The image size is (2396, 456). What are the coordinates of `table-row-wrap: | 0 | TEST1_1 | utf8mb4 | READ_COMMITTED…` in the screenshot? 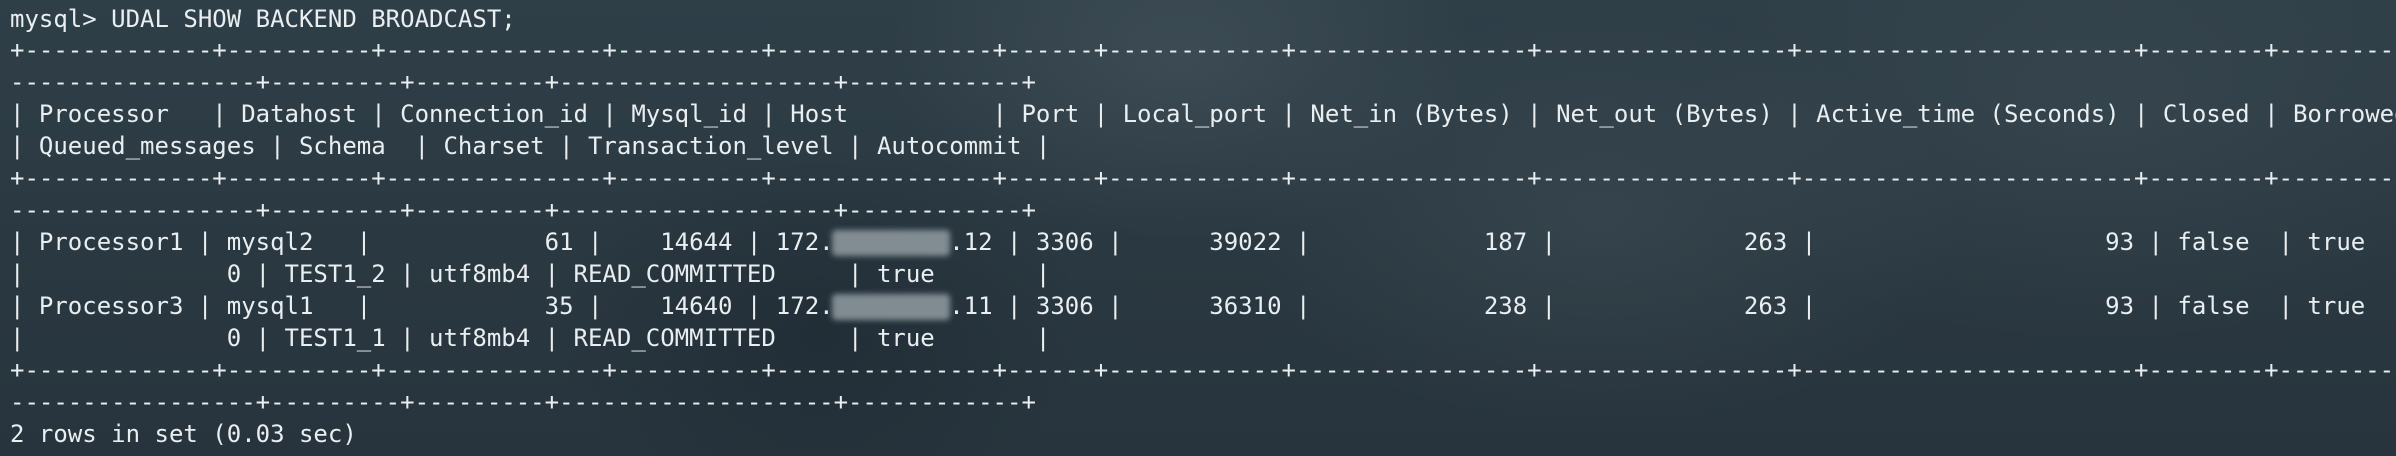 It's located at (530, 338).